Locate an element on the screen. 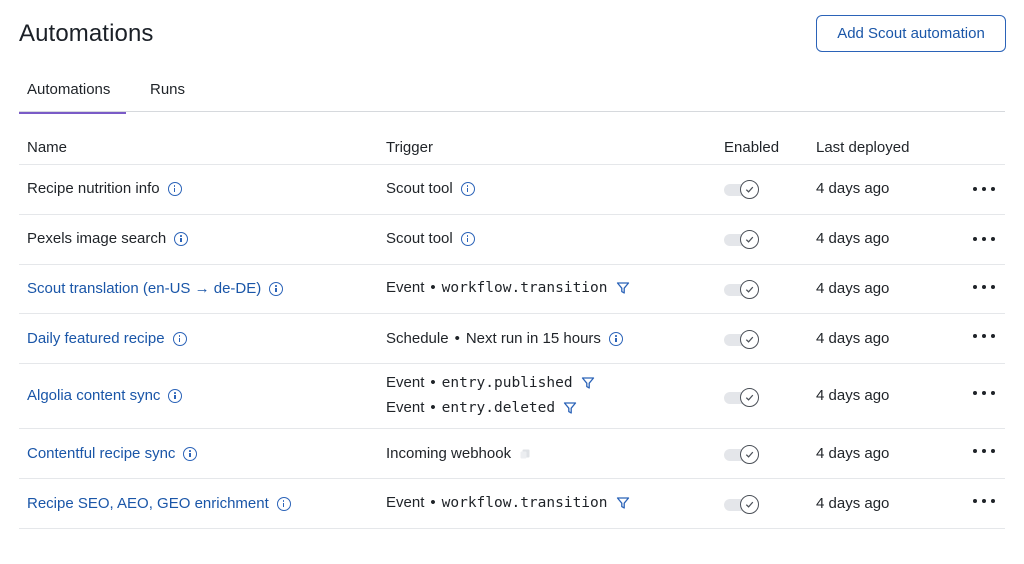 The height and width of the screenshot is (564, 1024). table-header: Name Trigger Enabled Last deployed is located at coordinates (512, 146).